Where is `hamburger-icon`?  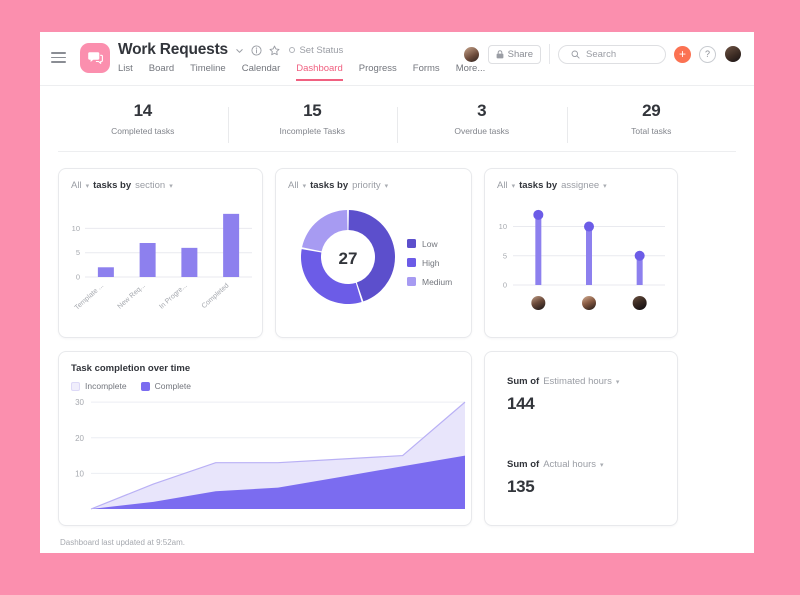 hamburger-icon is located at coordinates (58, 57).